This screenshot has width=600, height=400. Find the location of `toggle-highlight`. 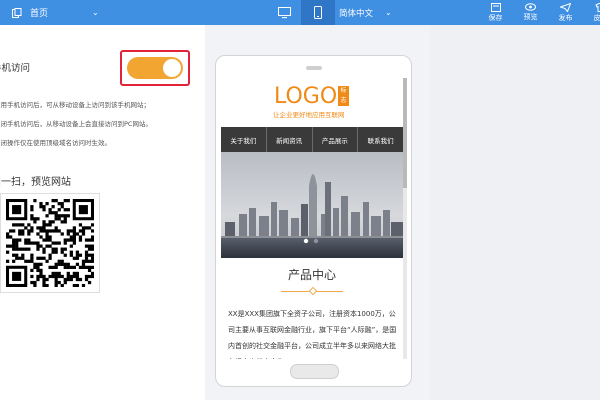

toggle-highlight is located at coordinates (155, 68).